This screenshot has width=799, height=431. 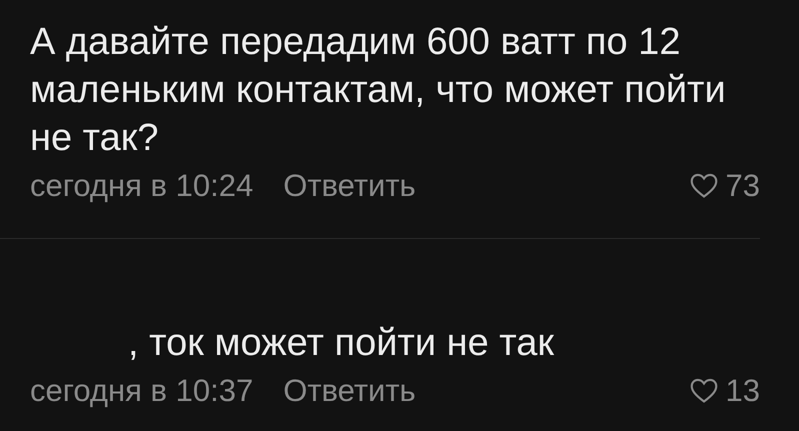 I want to click on like-count: 73, so click(x=743, y=185).